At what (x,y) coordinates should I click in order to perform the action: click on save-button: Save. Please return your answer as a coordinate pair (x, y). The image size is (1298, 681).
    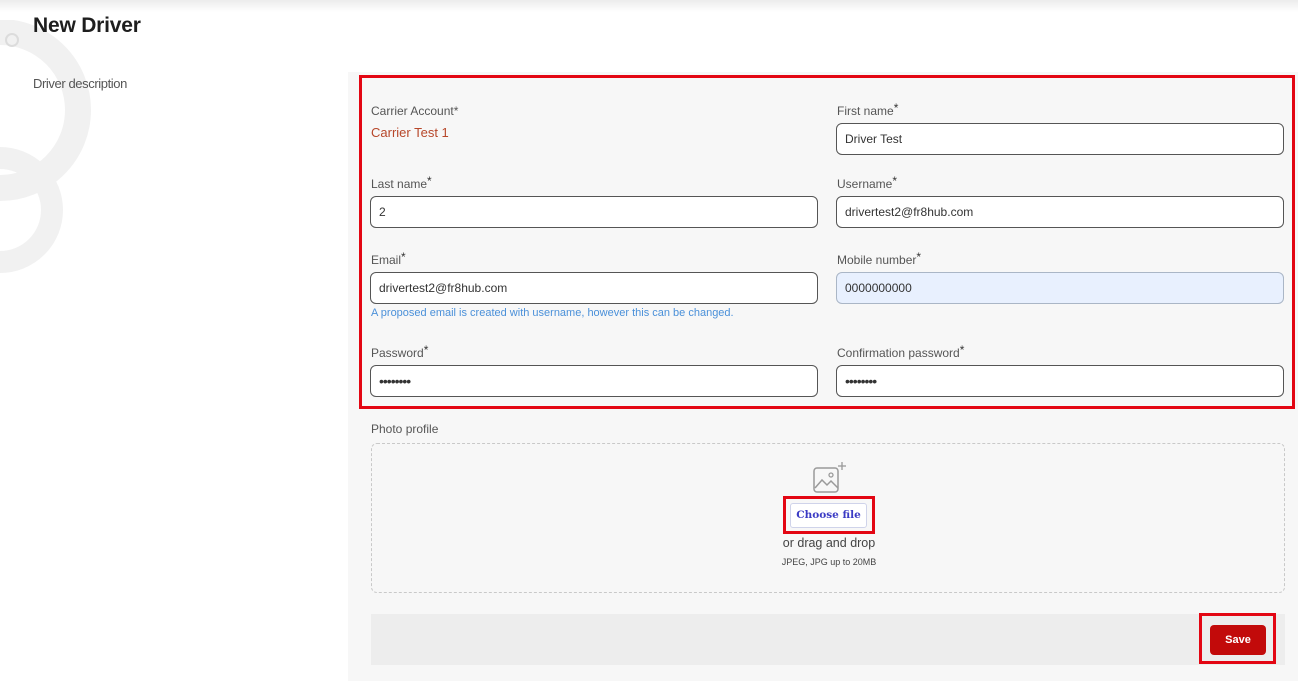
    Looking at the image, I should click on (1238, 640).